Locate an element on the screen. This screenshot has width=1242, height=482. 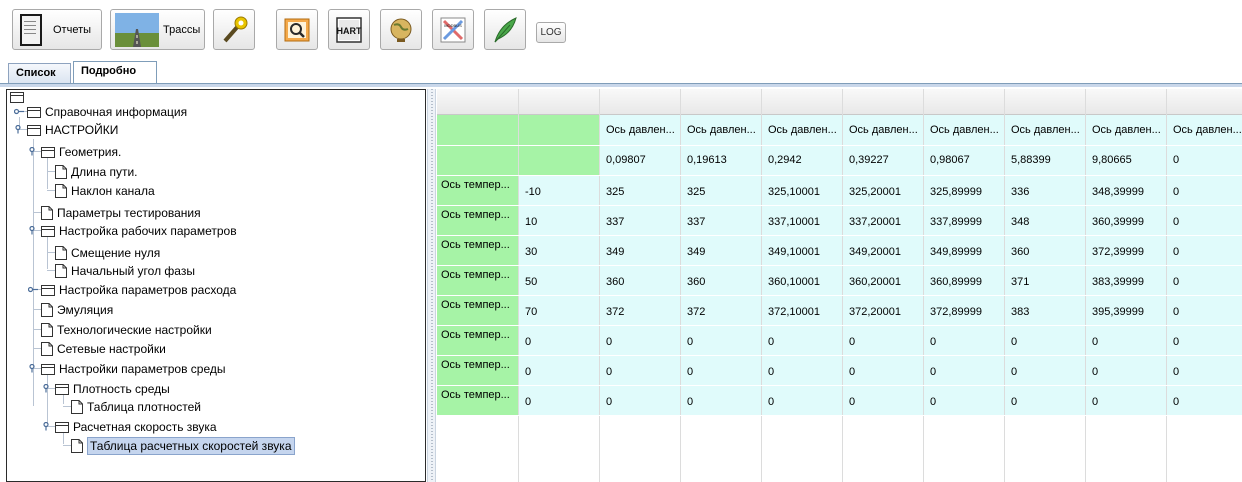
table-cell: 337,10001 is located at coordinates (801, 220).